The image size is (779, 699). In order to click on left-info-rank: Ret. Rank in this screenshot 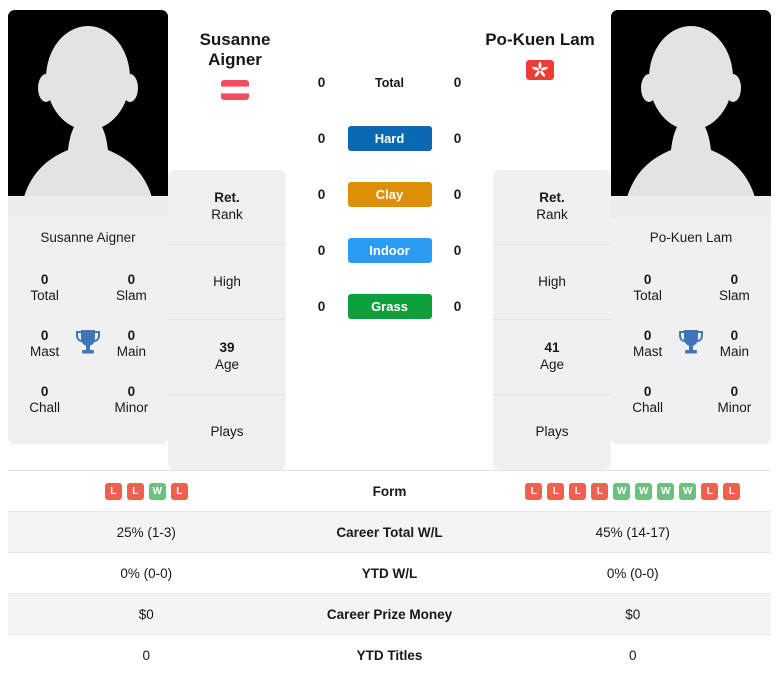, I will do `click(227, 207)`.